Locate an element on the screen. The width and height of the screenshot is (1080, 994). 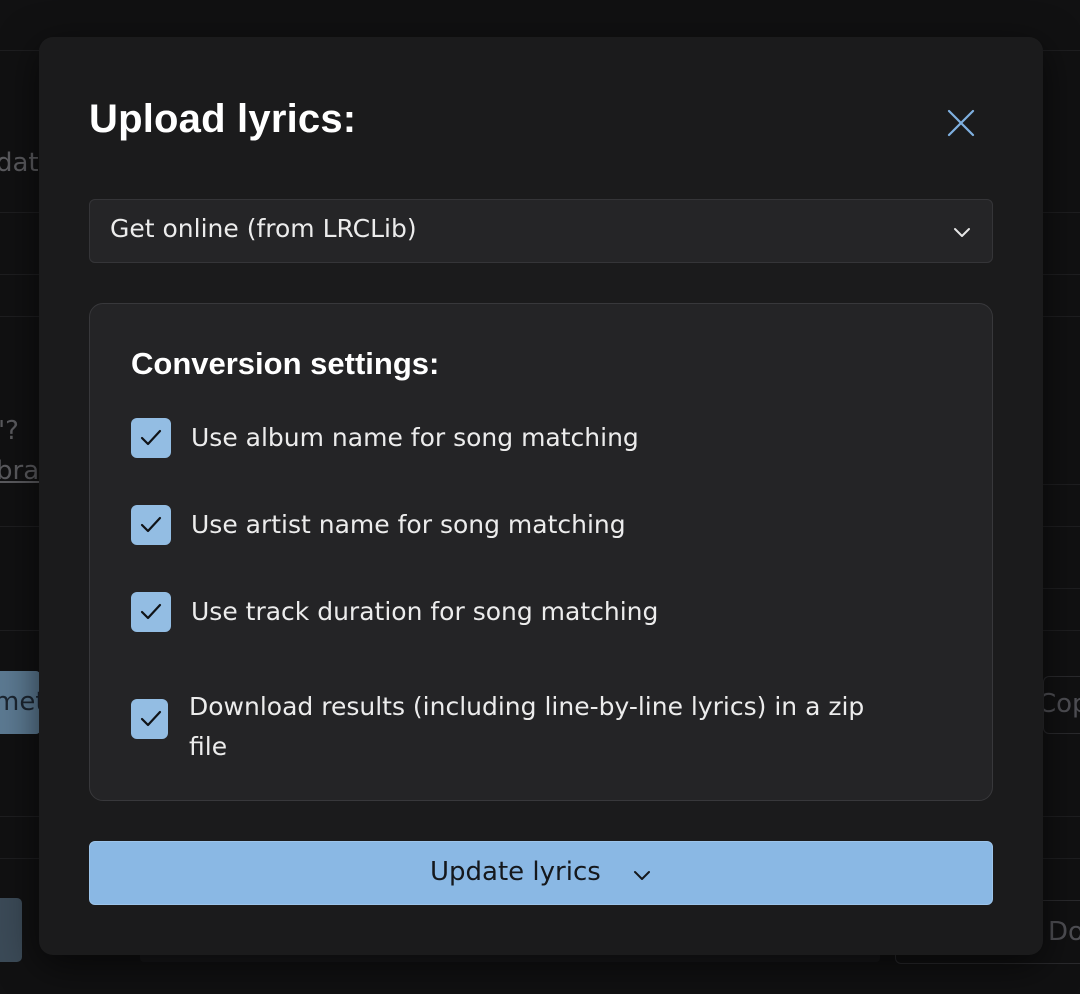
update-lyrics-label: Update lyrics is located at coordinates (515, 872).